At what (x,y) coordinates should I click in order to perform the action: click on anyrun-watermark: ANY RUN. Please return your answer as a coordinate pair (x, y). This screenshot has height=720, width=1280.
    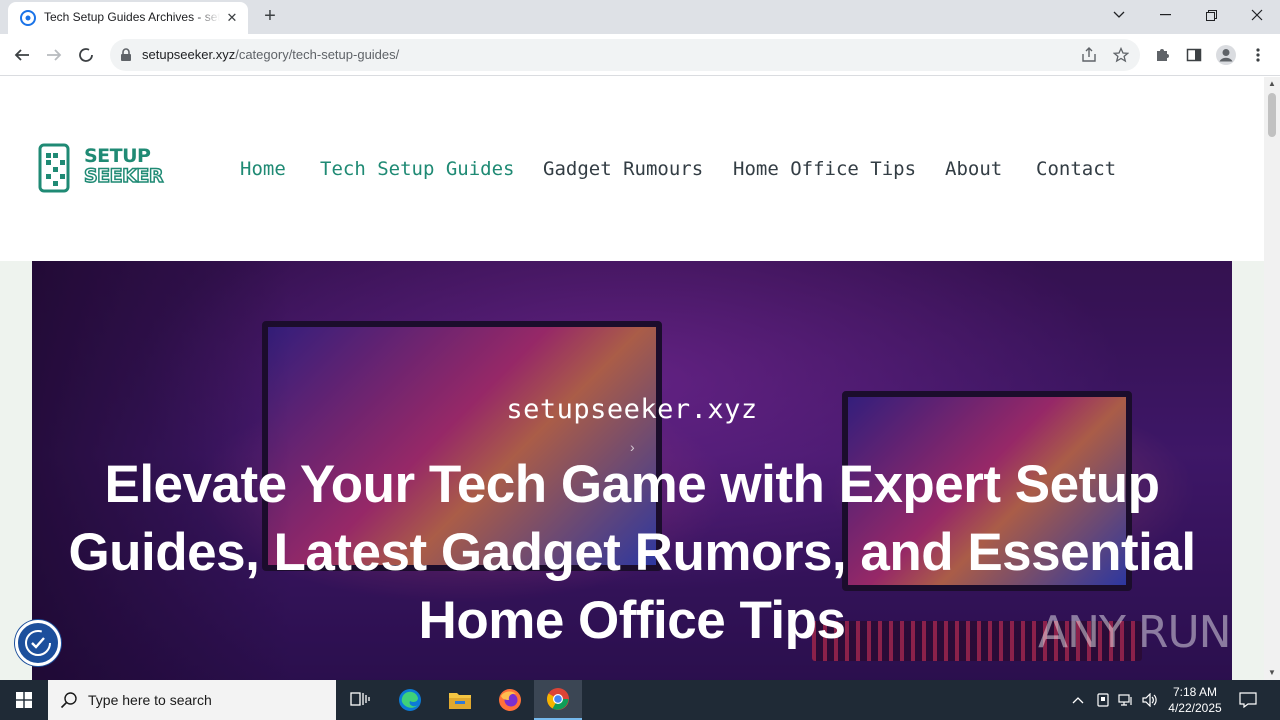
    Looking at the image, I should click on (1135, 632).